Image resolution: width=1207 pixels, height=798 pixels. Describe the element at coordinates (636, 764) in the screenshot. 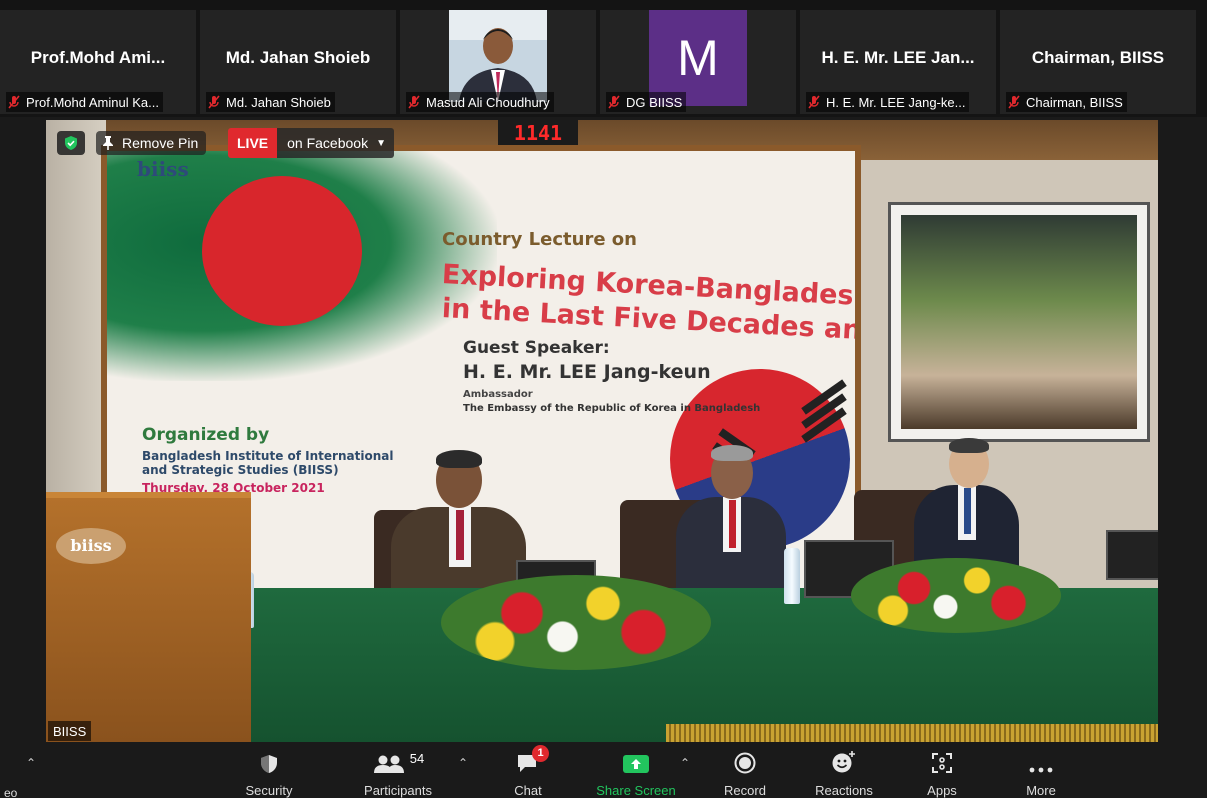

I see `share-screen-icon` at that location.